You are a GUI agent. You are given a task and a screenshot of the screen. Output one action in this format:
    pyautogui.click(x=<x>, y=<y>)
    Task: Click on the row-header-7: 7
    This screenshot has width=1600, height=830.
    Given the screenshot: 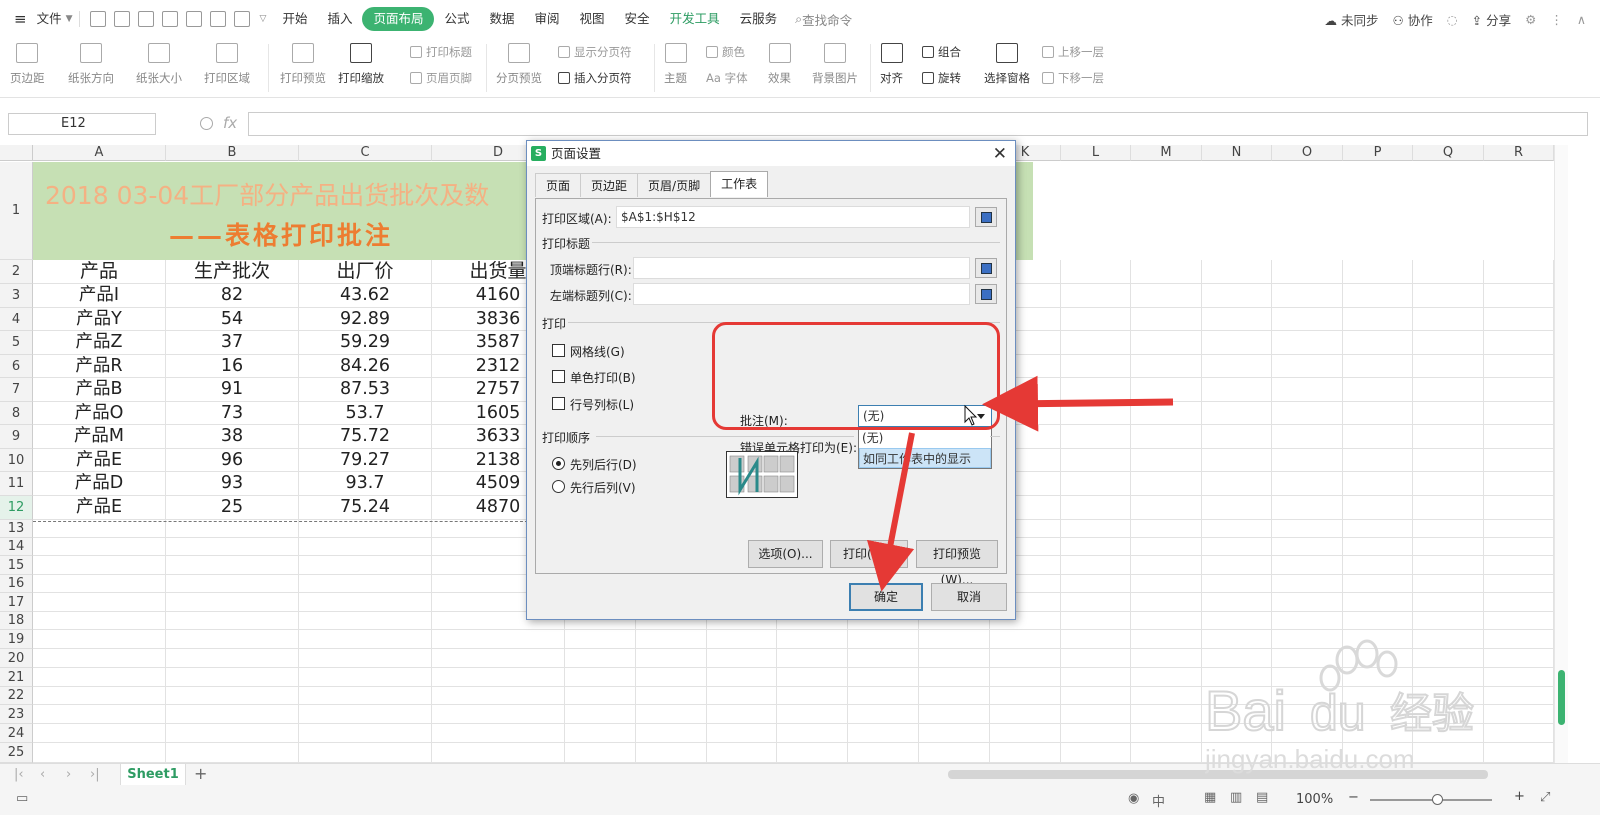 What is the action you would take?
    pyautogui.click(x=16, y=390)
    